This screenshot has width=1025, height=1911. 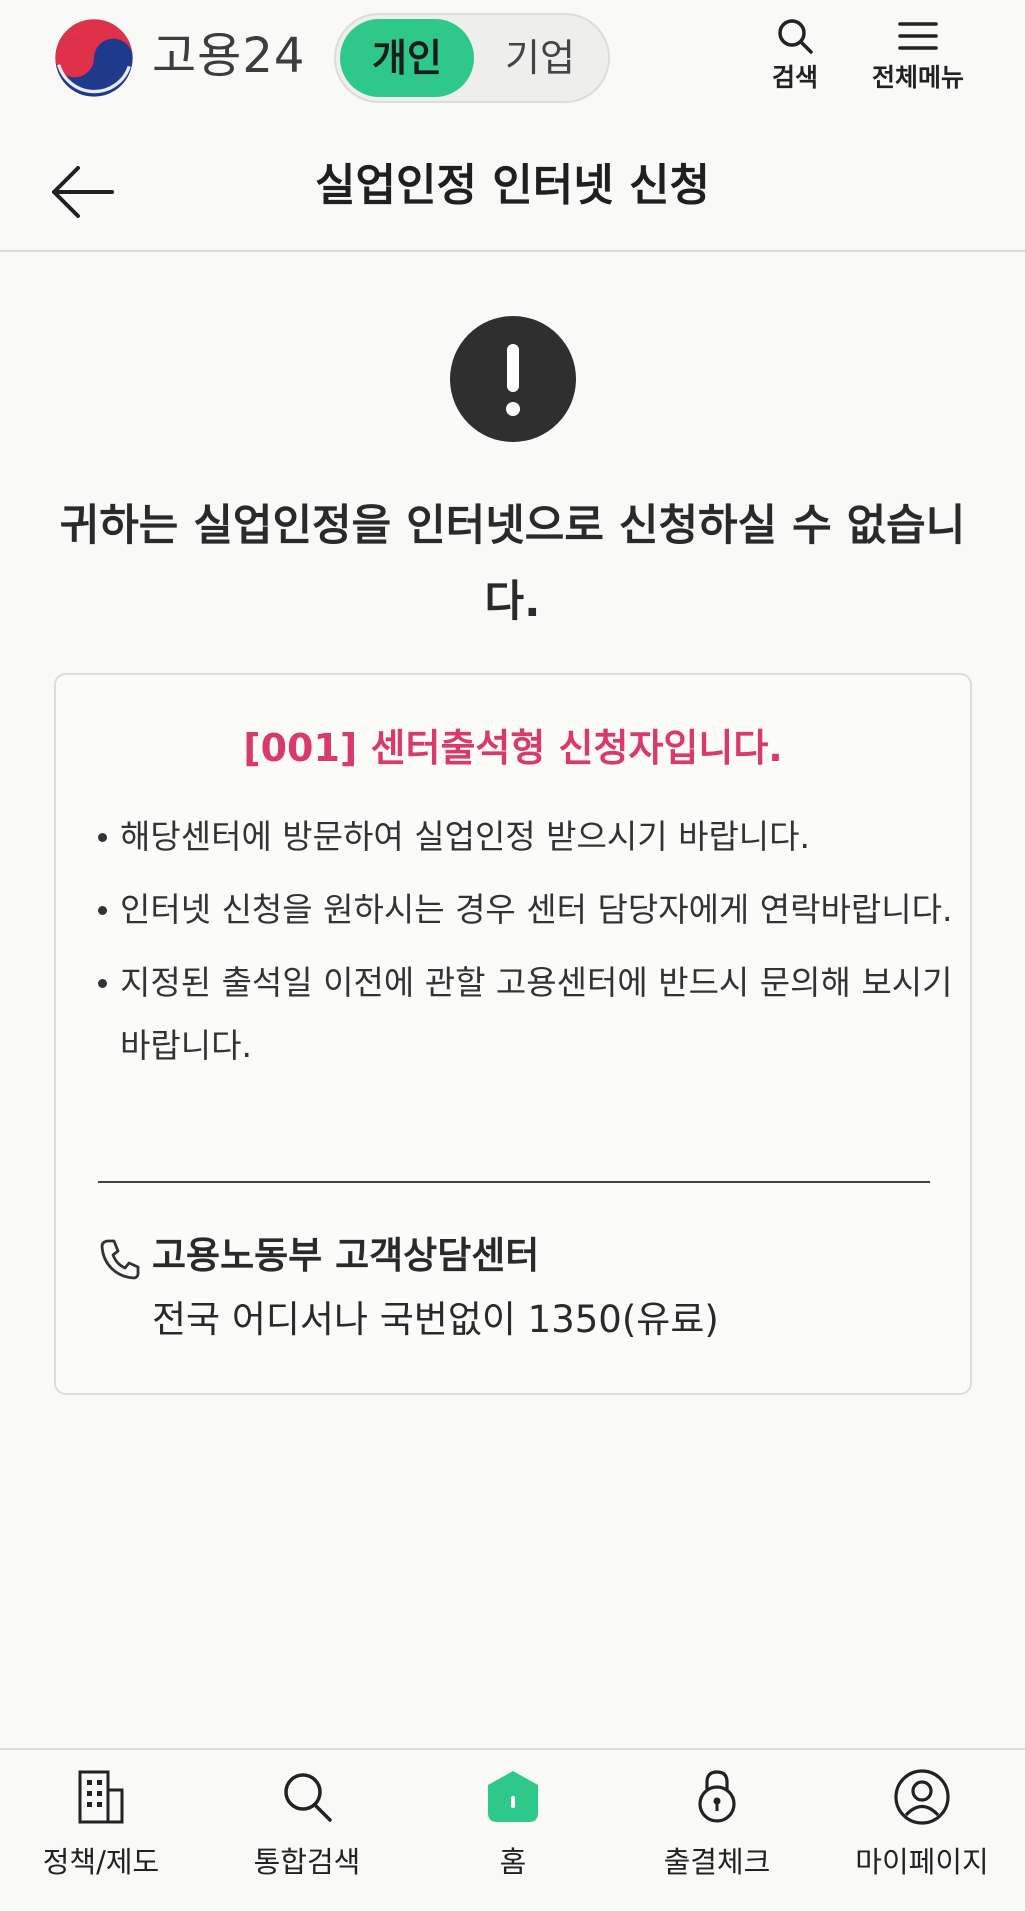 I want to click on contact-center-phone: 전국 어디서나 국번없이 1350(유료), so click(x=435, y=1320).